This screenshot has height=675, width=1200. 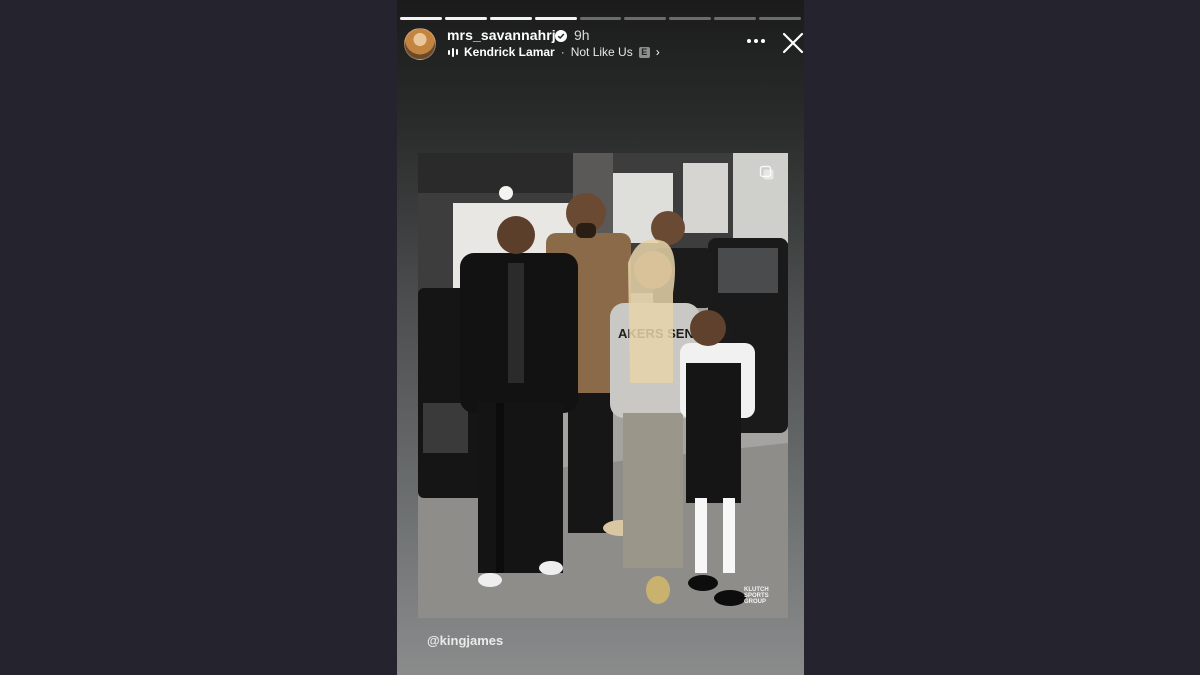 I want to click on mention-sticker: @kingjames, so click(x=465, y=640).